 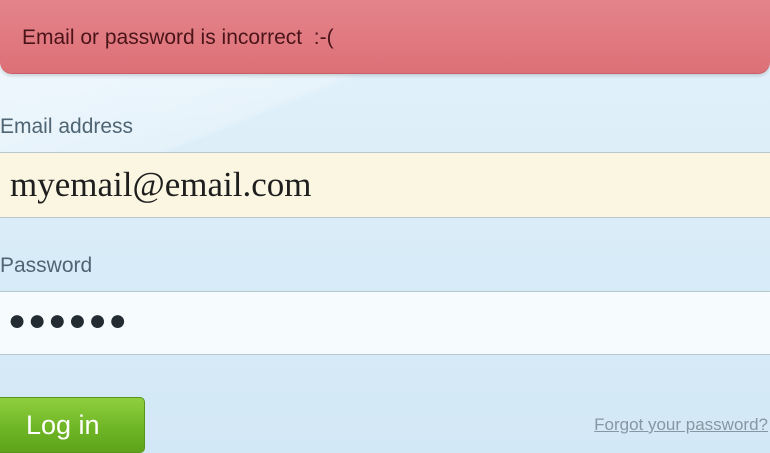 What do you see at coordinates (67, 126) in the screenshot?
I see `email-label: Email address` at bounding box center [67, 126].